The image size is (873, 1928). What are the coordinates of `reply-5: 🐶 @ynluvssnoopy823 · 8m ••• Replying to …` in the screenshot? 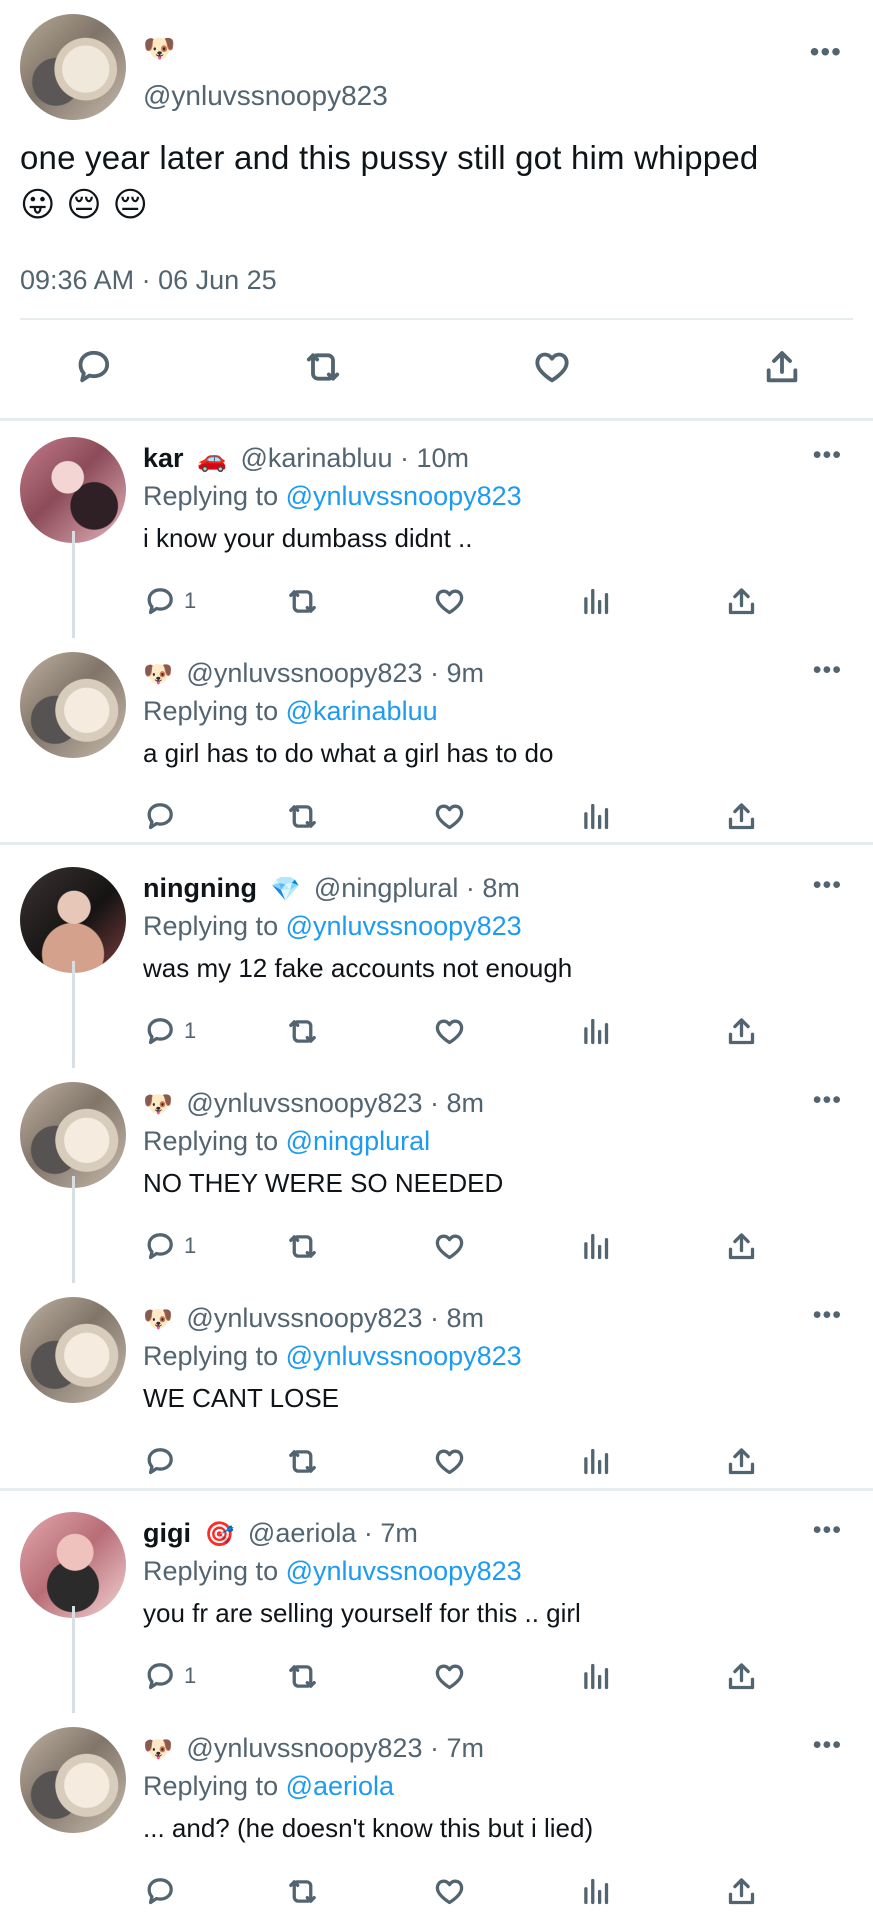 It's located at (436, 1390).